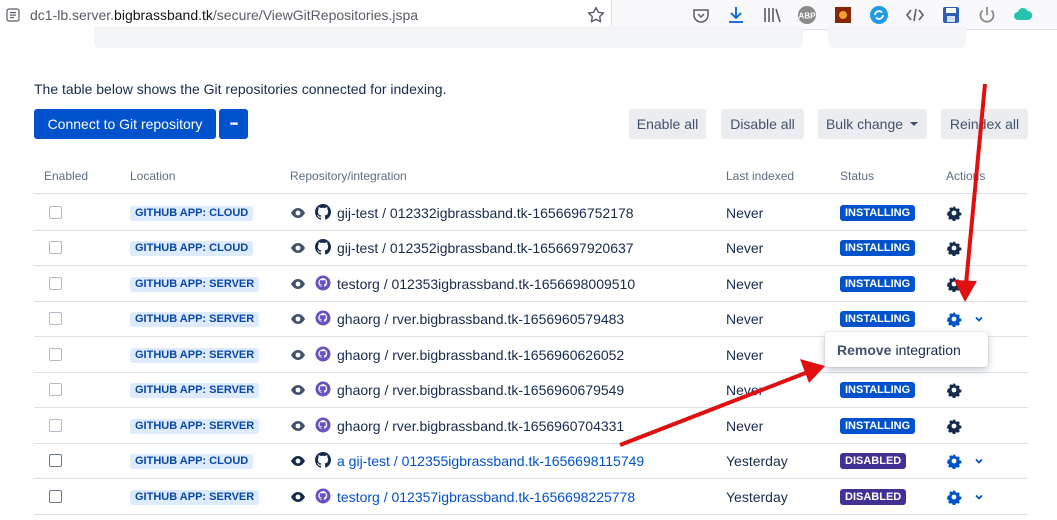 This screenshot has height=520, width=1057. What do you see at coordinates (72, 15) in the screenshot?
I see `url-prefix: dc1-lb.server.` at bounding box center [72, 15].